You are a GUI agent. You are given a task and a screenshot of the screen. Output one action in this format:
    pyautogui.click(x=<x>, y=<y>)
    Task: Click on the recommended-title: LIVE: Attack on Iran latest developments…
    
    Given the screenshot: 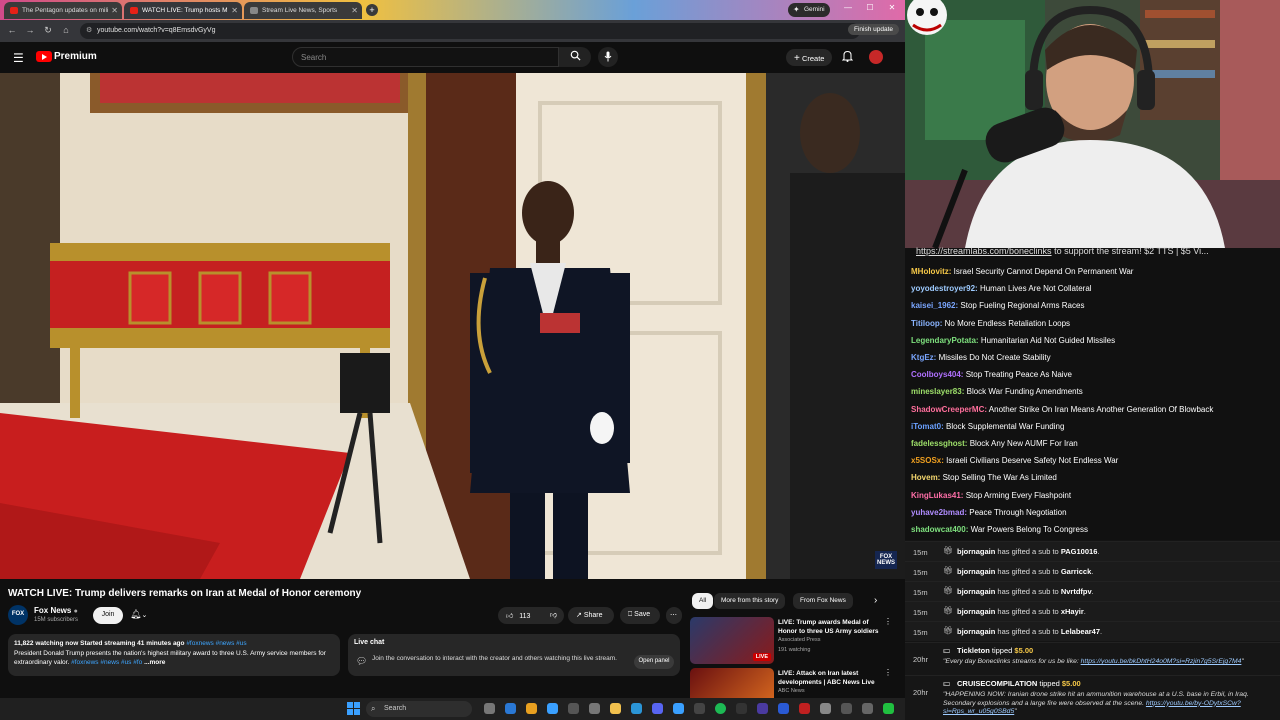 What is the action you would take?
    pyautogui.click(x=832, y=678)
    